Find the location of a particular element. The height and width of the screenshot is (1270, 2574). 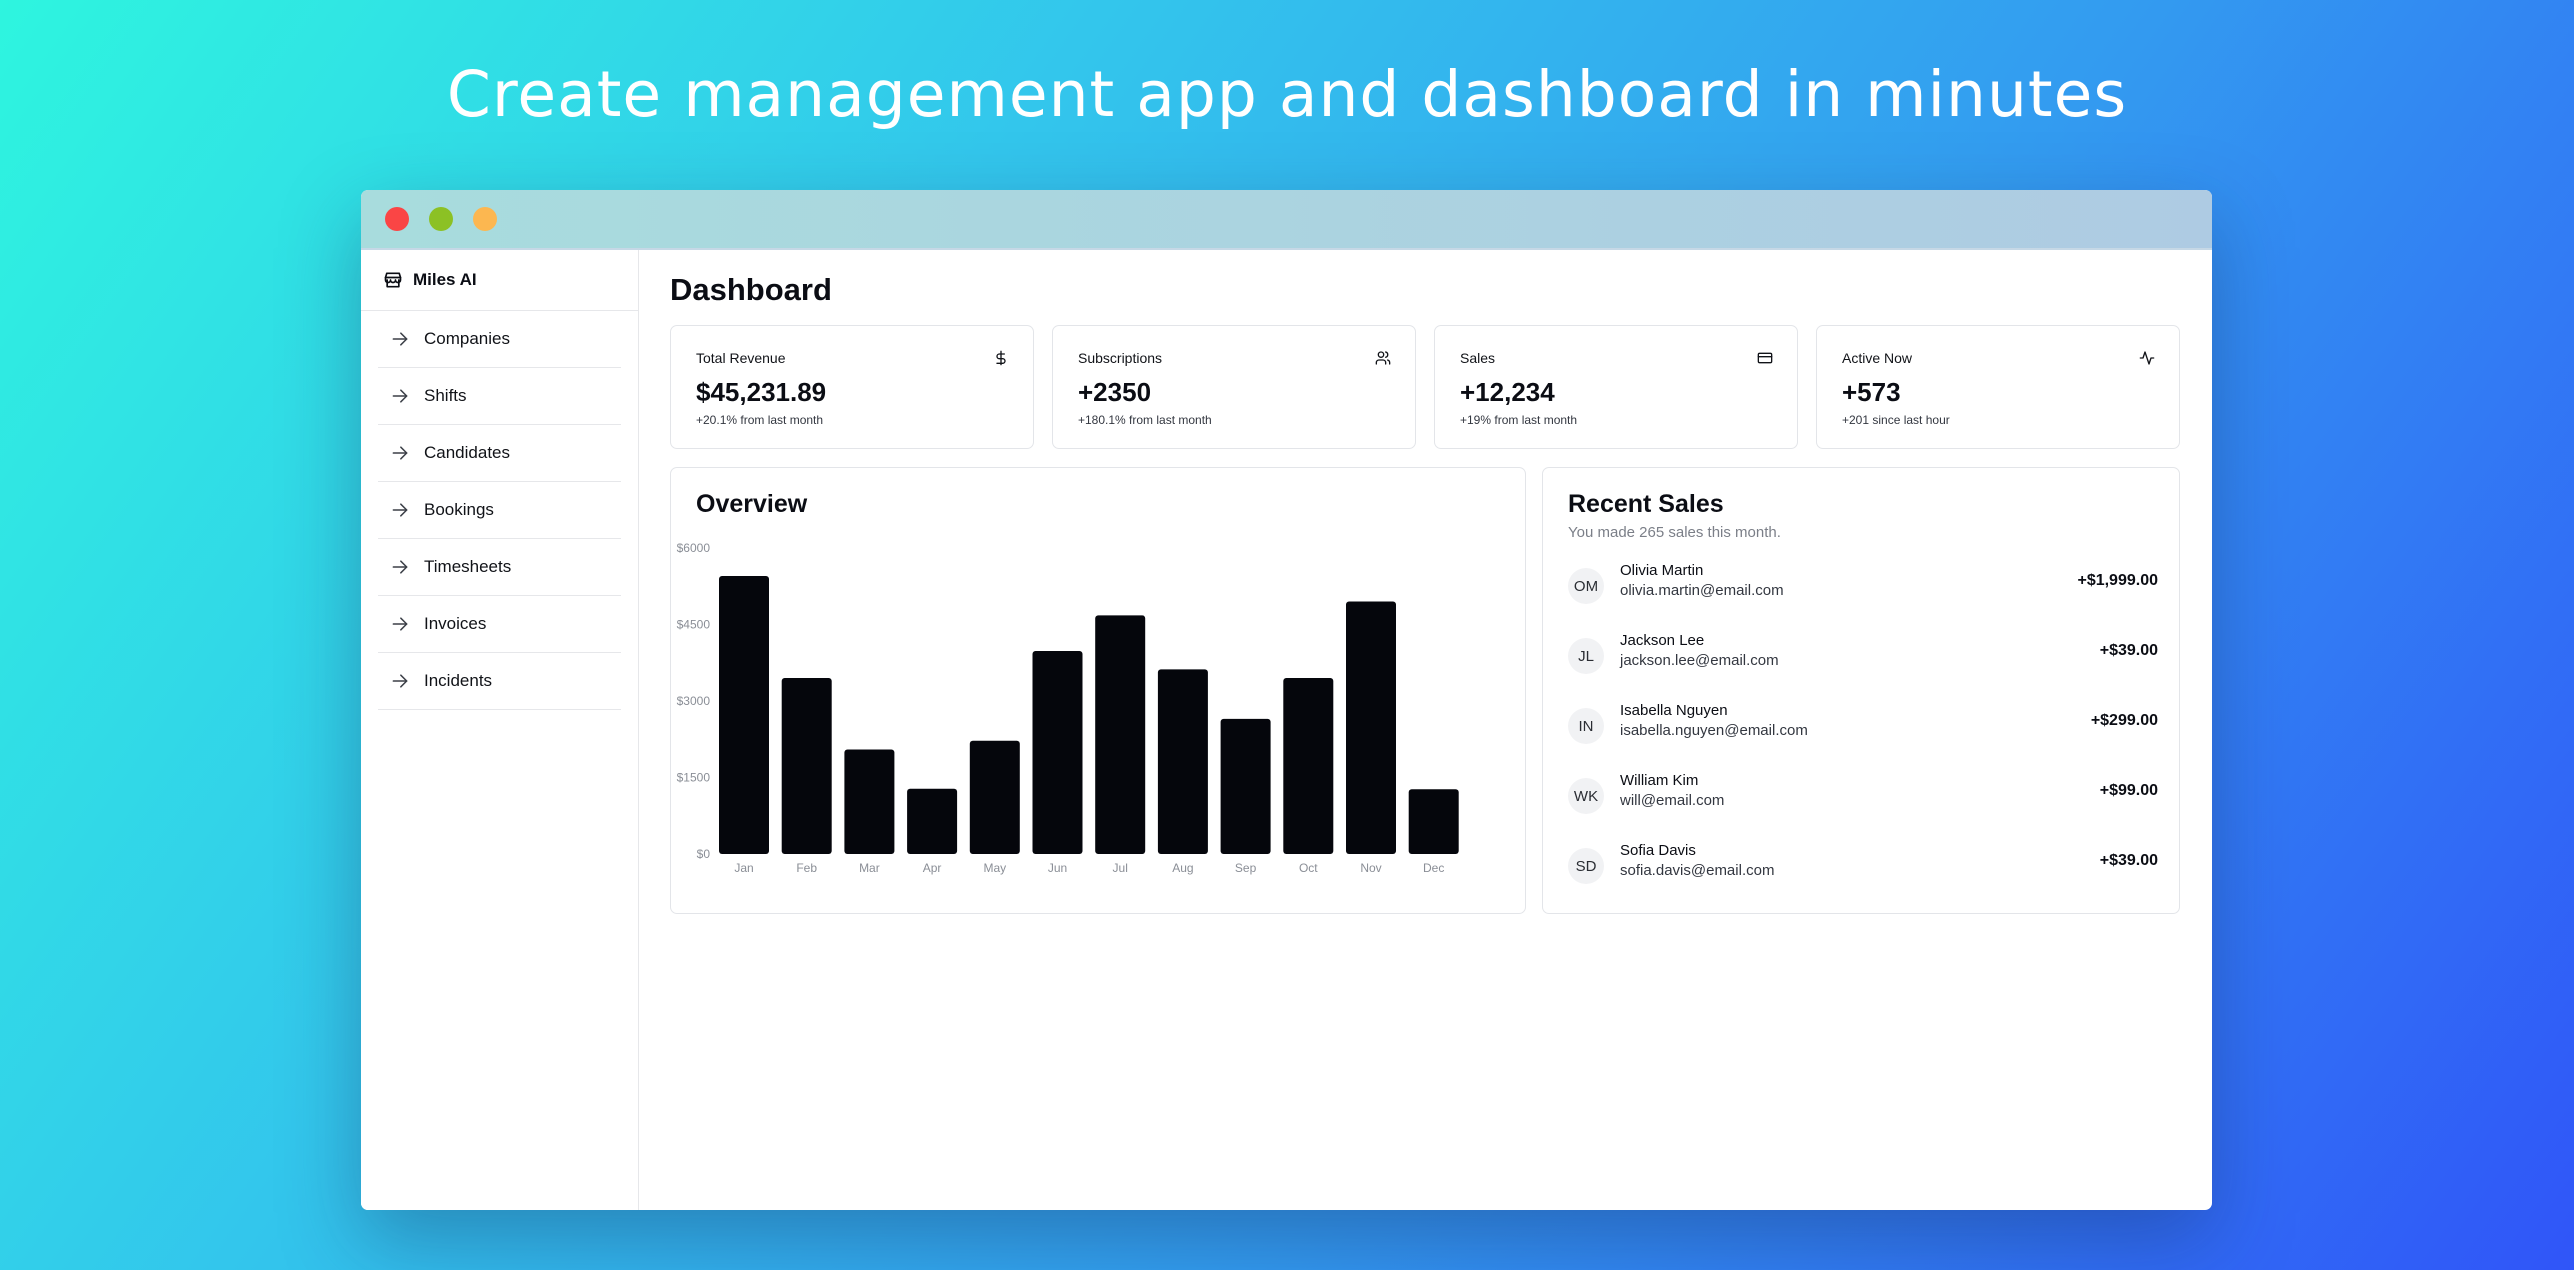

stat-change: +20.1% from last month is located at coordinates (760, 420).